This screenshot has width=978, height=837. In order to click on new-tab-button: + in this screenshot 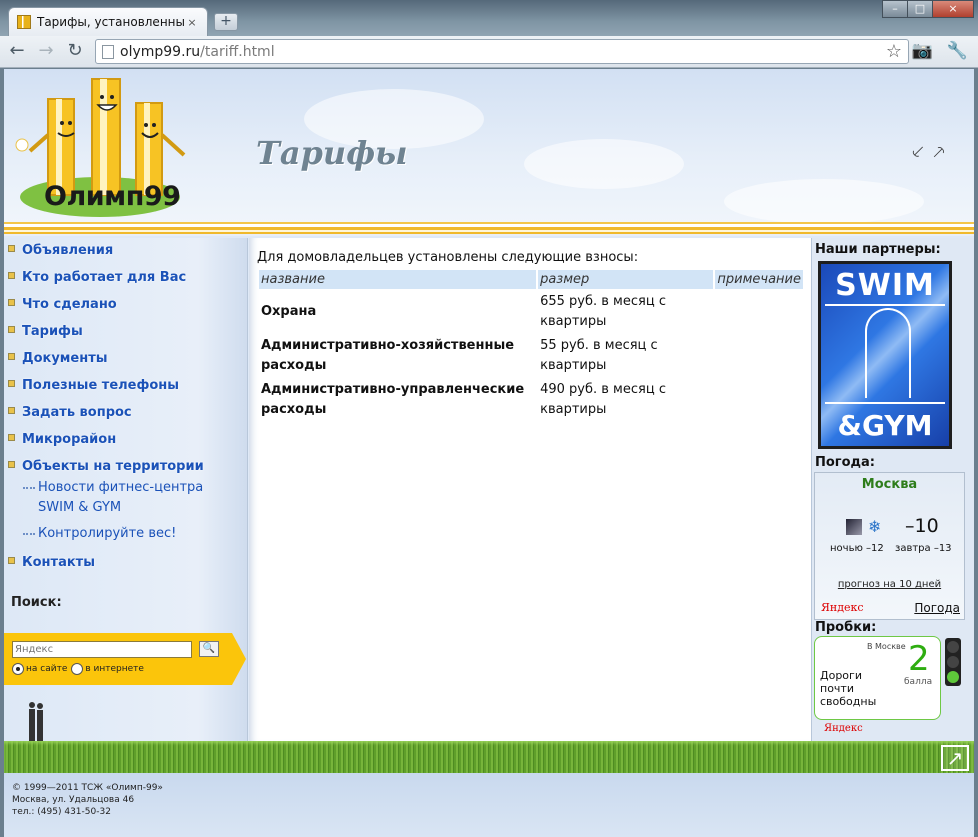, I will do `click(226, 22)`.